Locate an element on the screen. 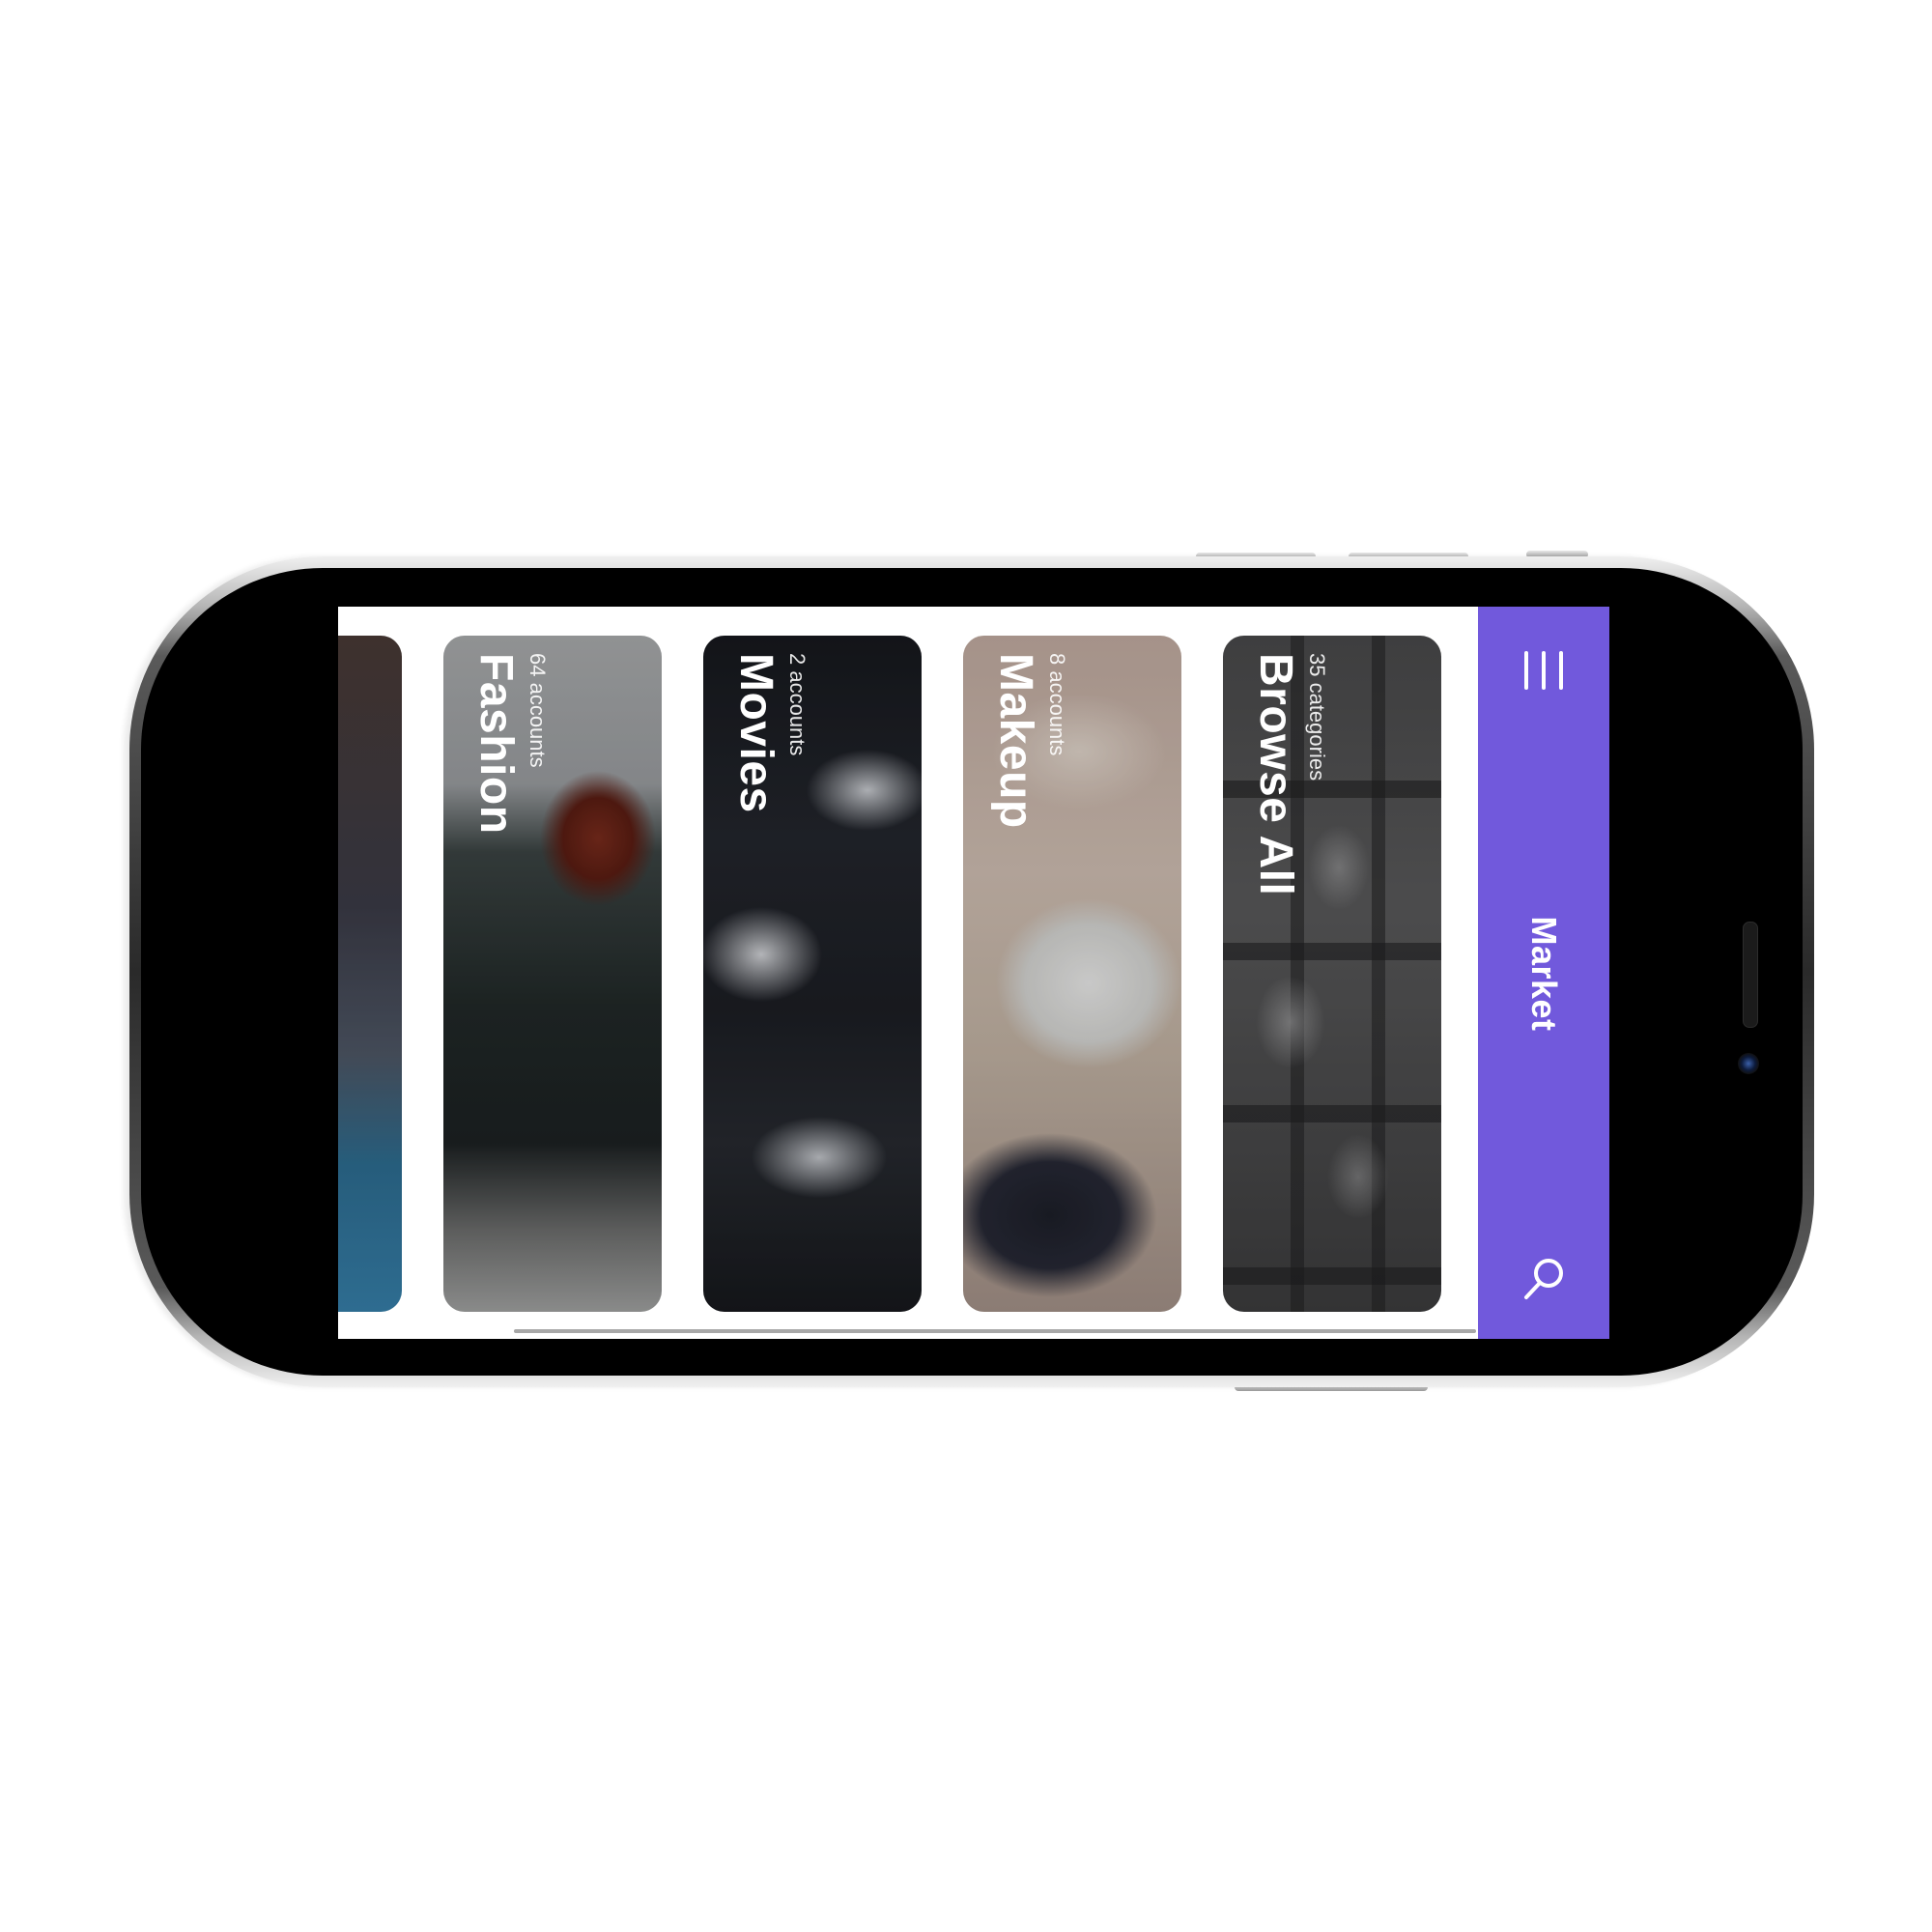  front-camera is located at coordinates (1748, 1063).